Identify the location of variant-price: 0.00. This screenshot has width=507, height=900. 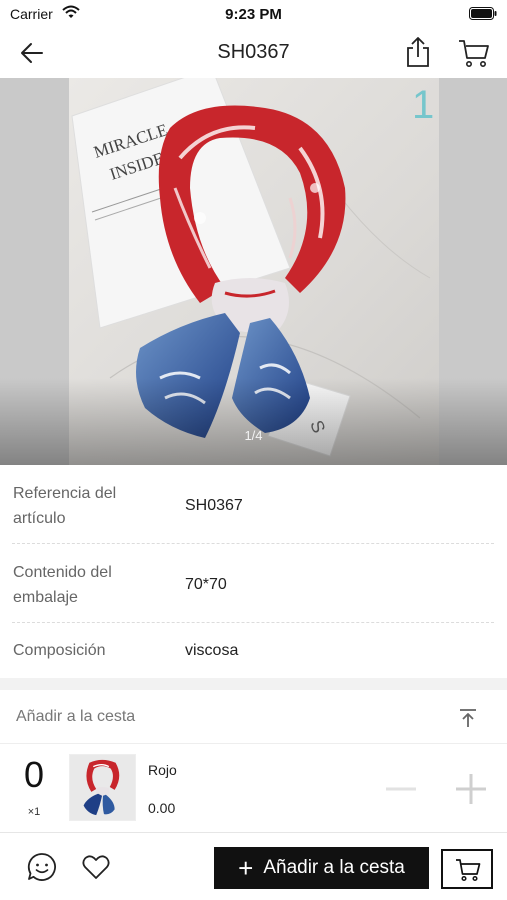
(162, 808).